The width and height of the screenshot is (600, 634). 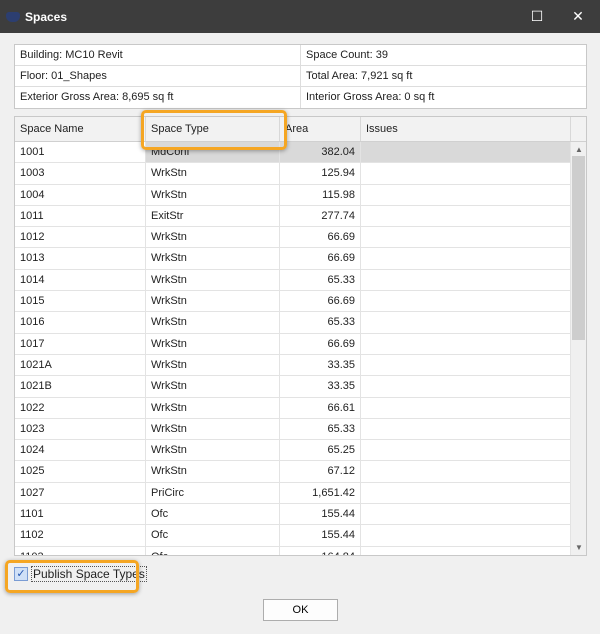 What do you see at coordinates (80, 194) in the screenshot?
I see `cell-space-name: 1004` at bounding box center [80, 194].